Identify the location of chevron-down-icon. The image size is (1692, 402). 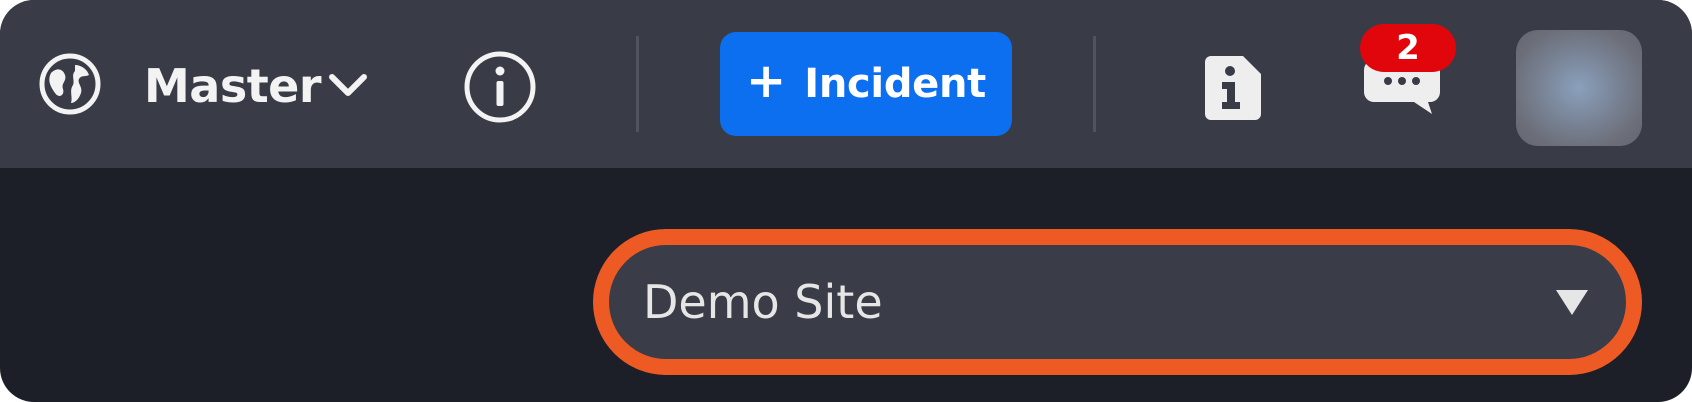
(348, 85).